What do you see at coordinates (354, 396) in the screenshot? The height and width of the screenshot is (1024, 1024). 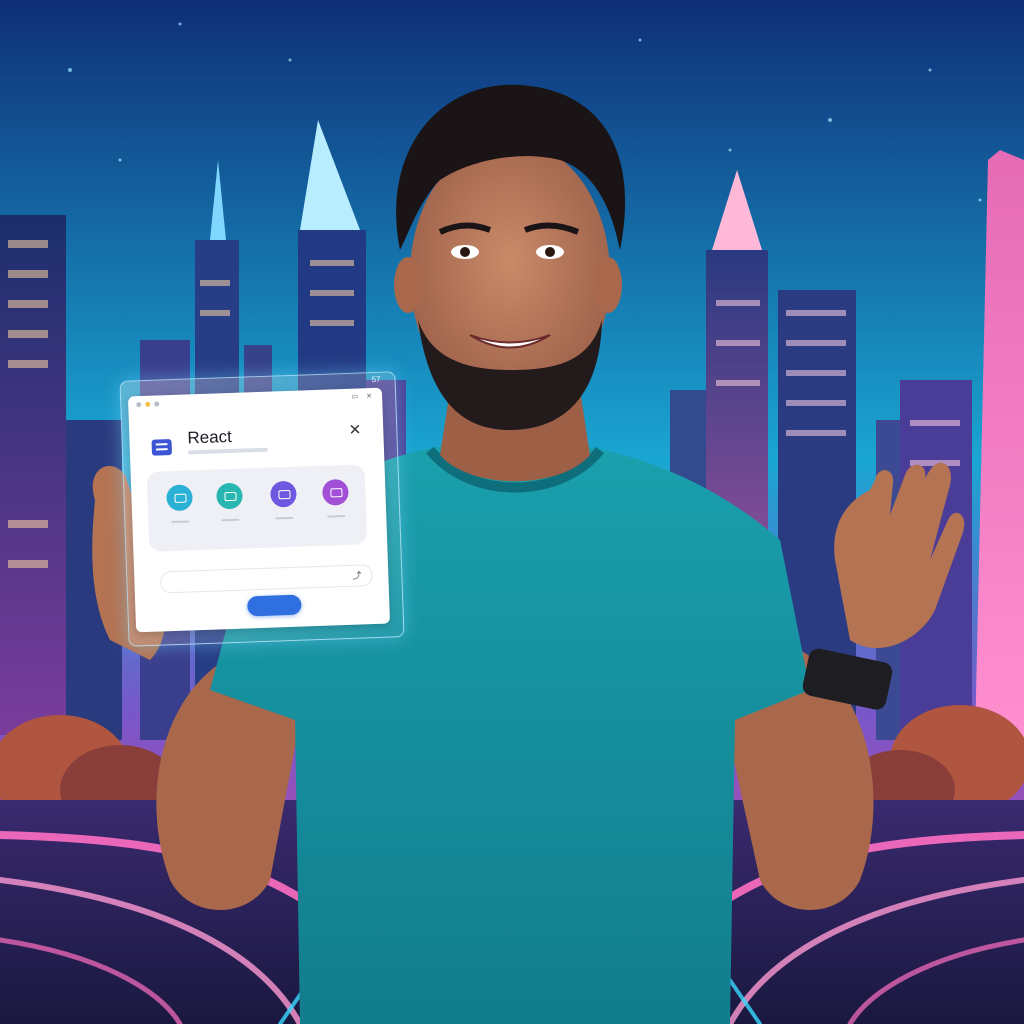 I see `minimize-icon: ▭` at bounding box center [354, 396].